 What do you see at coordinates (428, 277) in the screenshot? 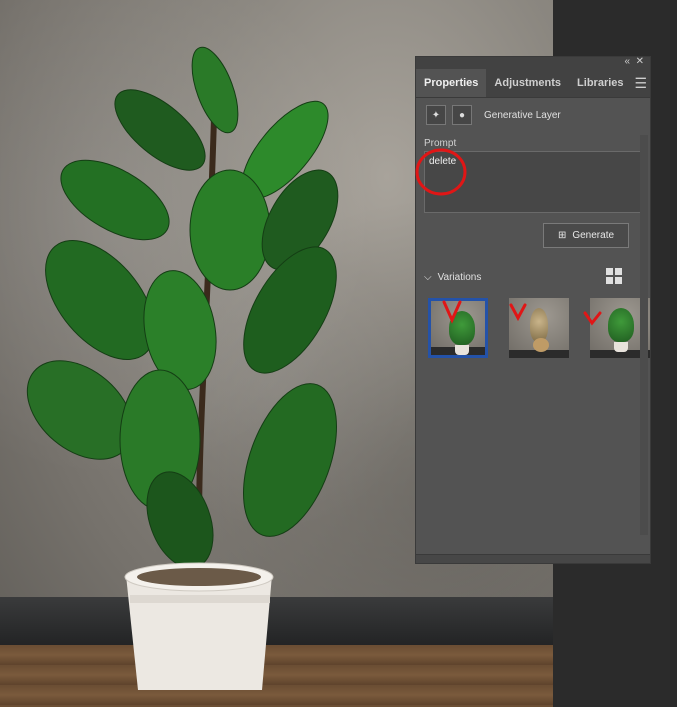
I see `chevron-down-icon: ⌵` at bounding box center [428, 277].